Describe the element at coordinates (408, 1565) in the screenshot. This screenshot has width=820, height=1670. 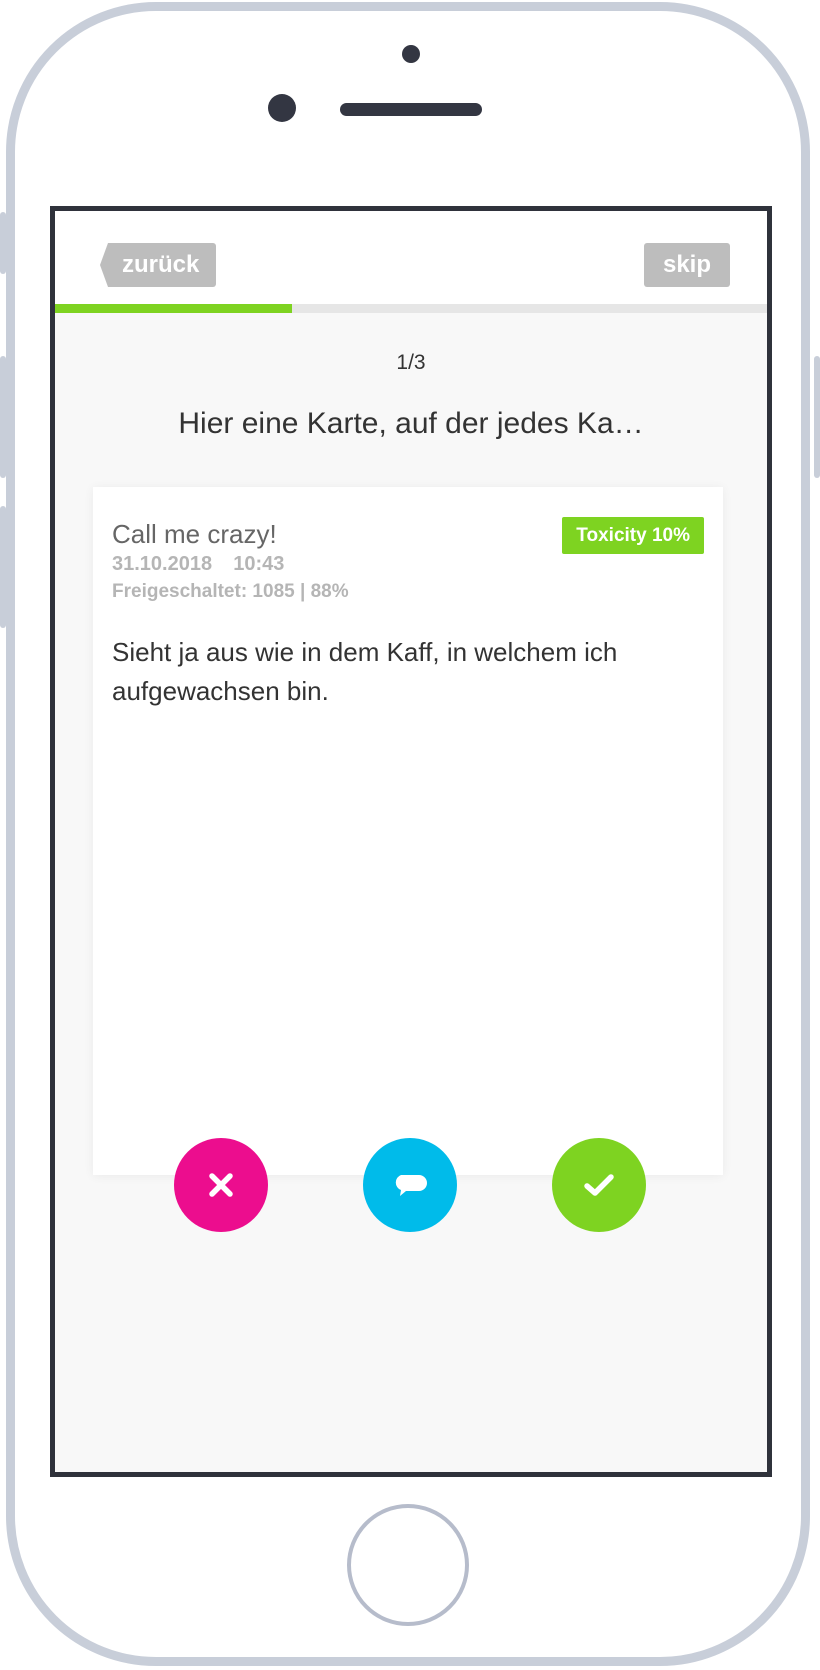
I see `home-button` at that location.